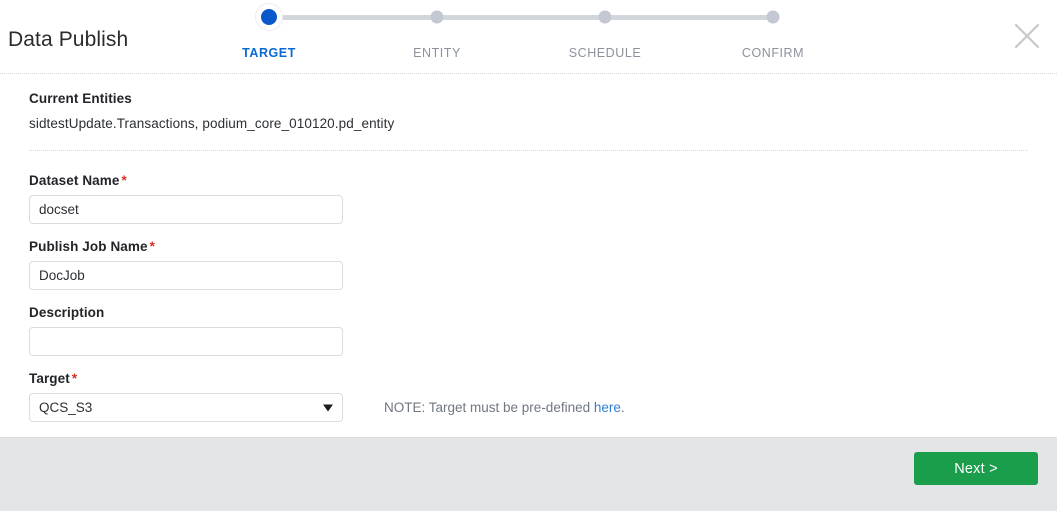 This screenshot has height=511, width=1057. Describe the element at coordinates (269, 17) in the screenshot. I see `step-dot-target` at that location.